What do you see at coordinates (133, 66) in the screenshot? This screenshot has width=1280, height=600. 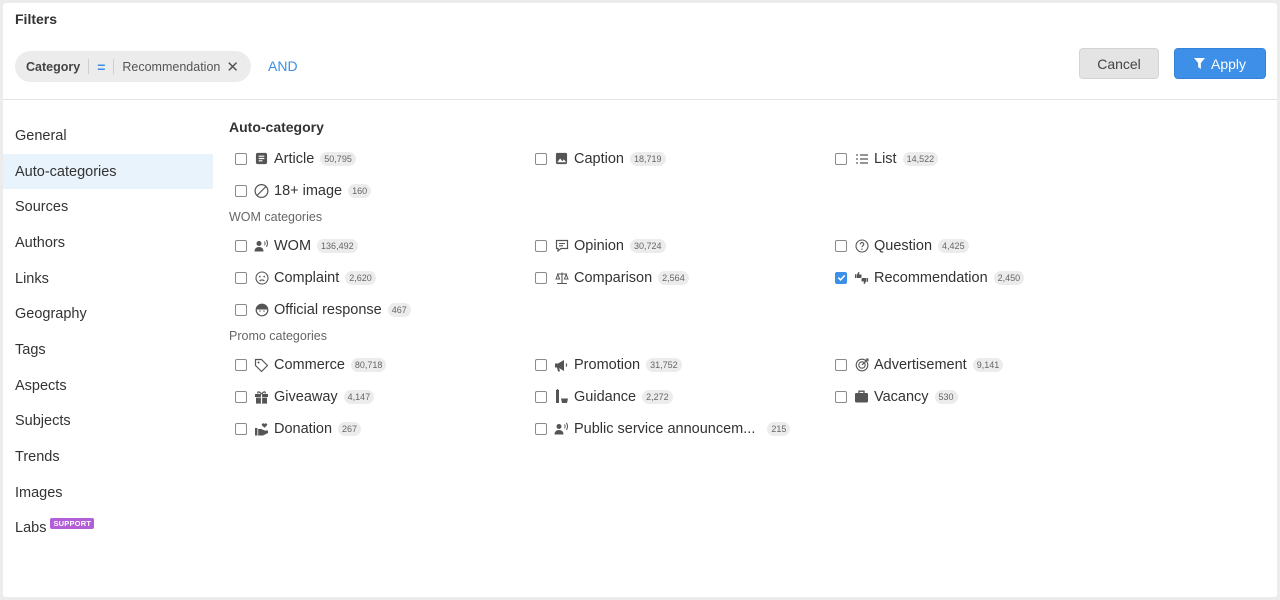 I see `filter-chip: Category = Recommendation ✕` at bounding box center [133, 66].